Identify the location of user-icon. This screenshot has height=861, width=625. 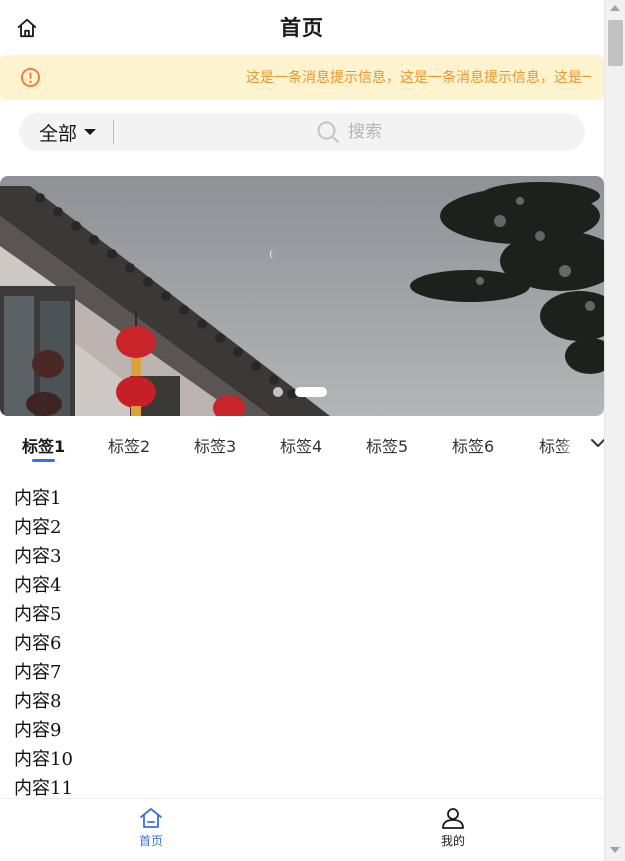
(453, 818).